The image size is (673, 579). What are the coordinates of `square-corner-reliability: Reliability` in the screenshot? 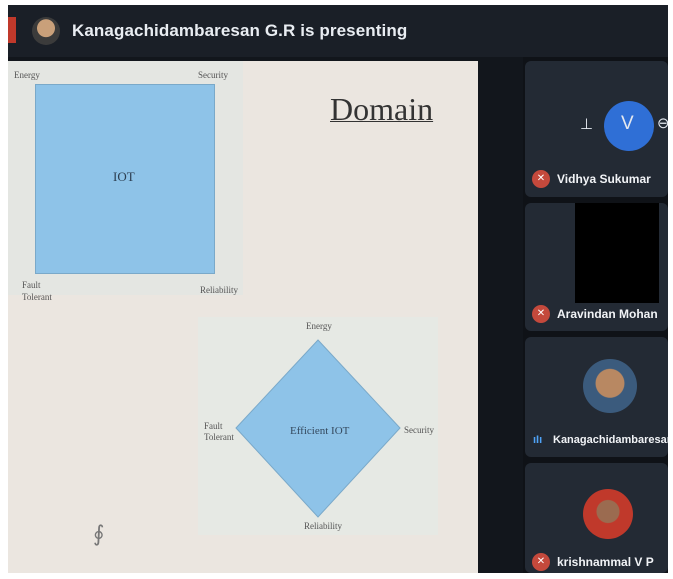 It's located at (219, 290).